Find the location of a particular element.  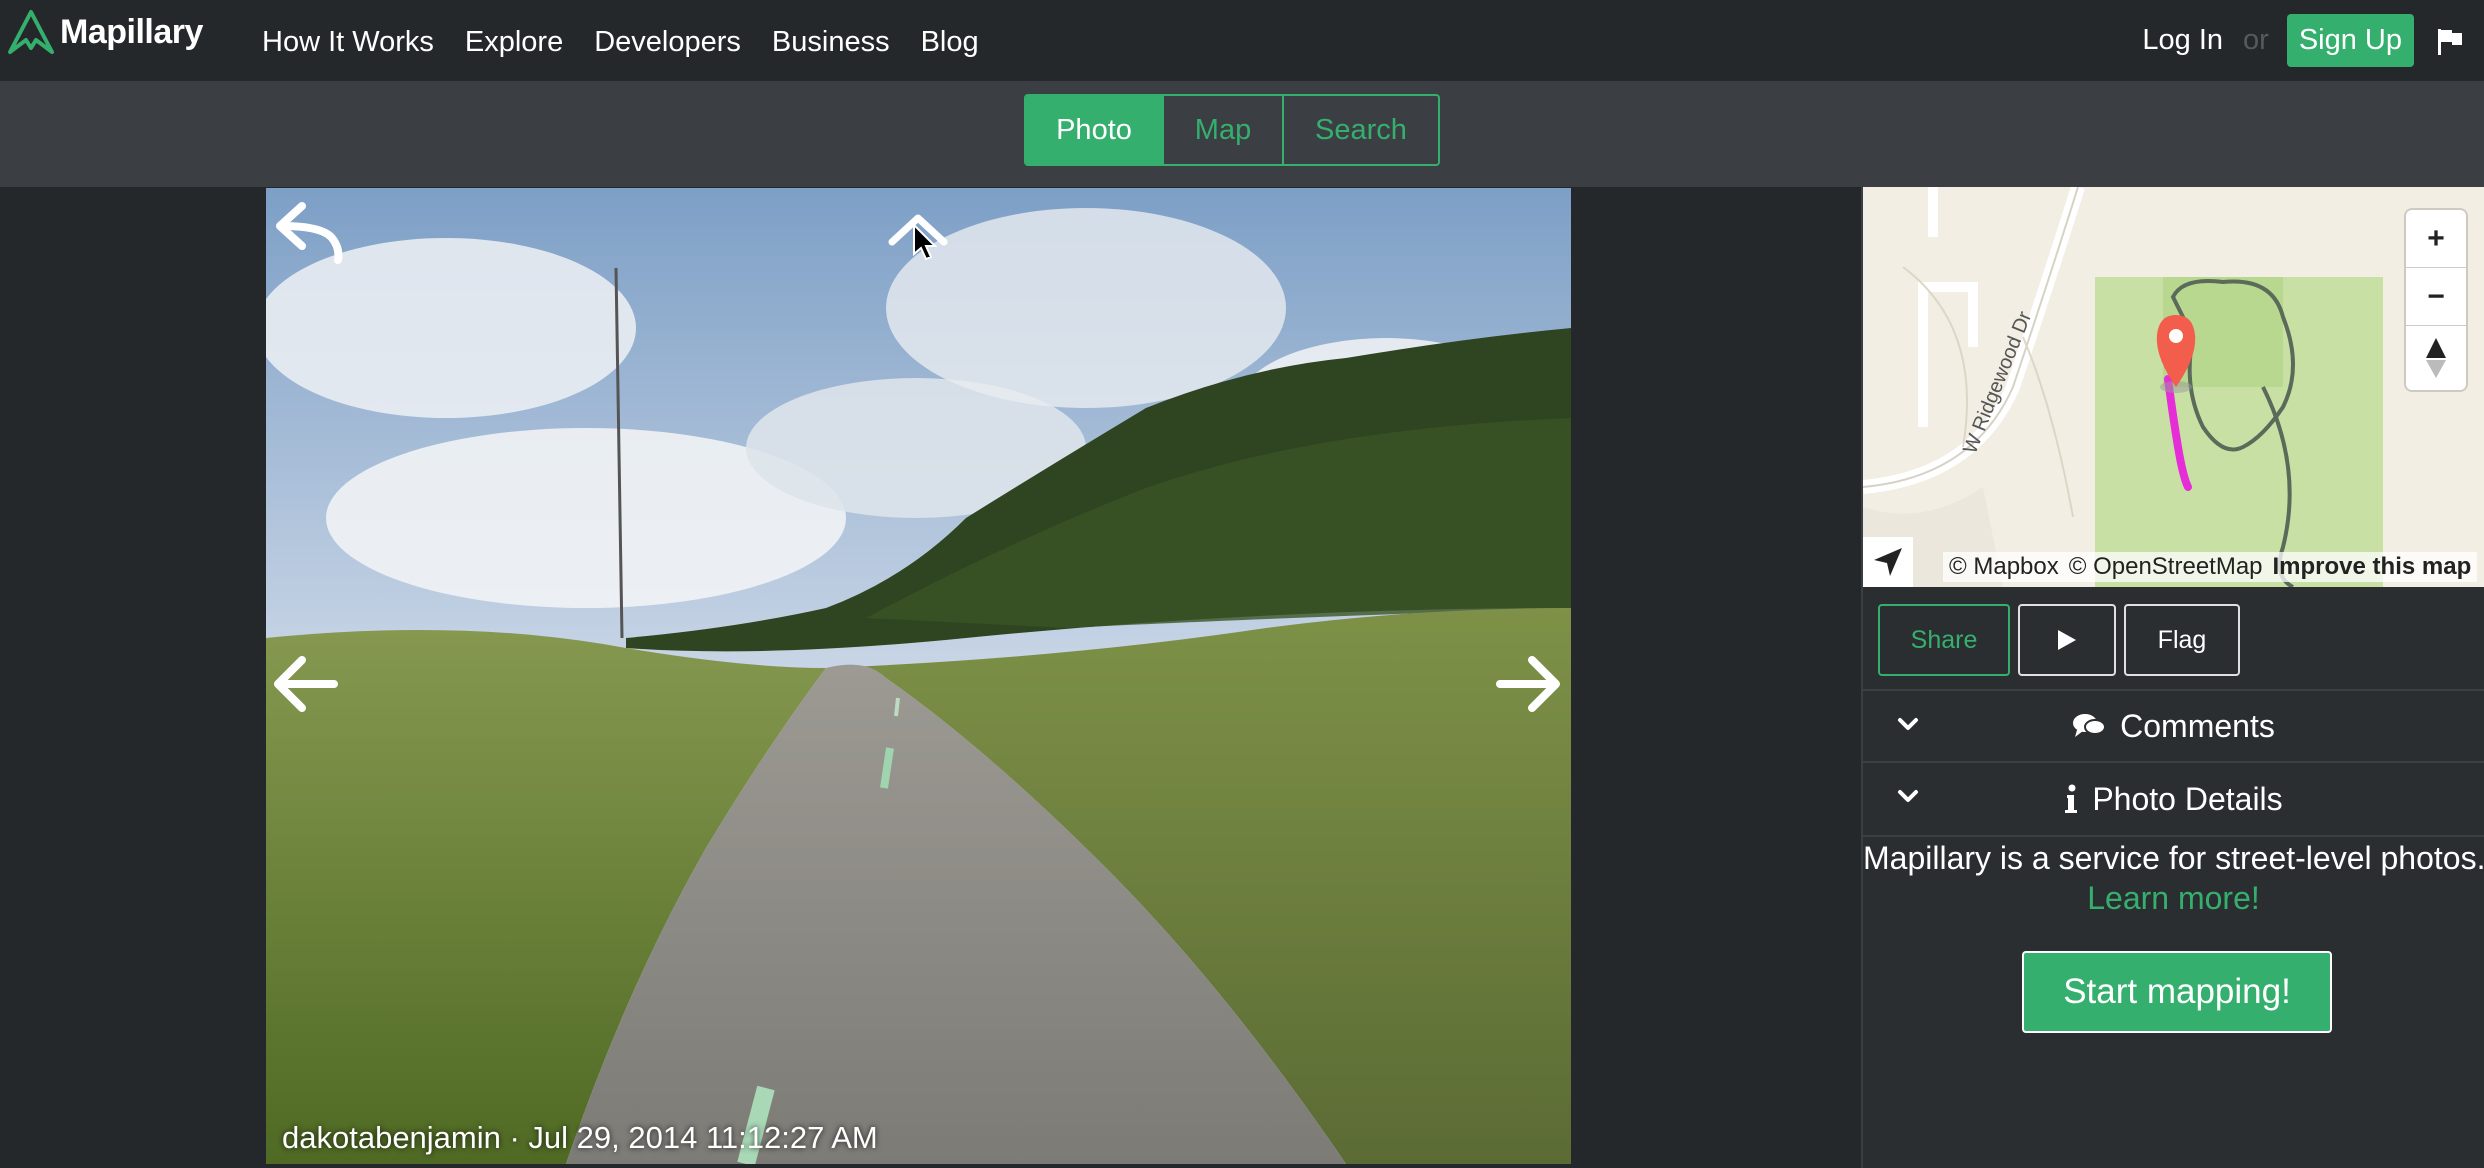

comments-icon is located at coordinates (2090, 725).